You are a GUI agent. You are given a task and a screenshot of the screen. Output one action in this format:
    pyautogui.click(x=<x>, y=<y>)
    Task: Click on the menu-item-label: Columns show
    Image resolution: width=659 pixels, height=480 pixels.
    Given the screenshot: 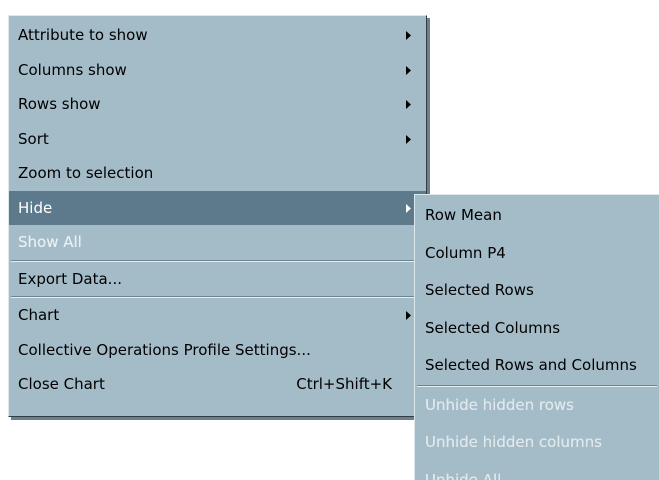 What is the action you would take?
    pyautogui.click(x=72, y=69)
    